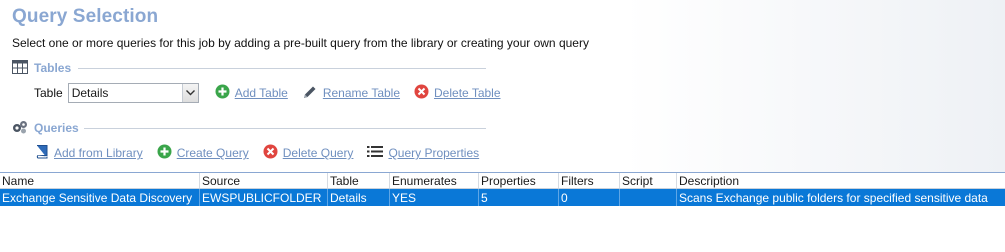 The width and height of the screenshot is (1005, 252). Describe the element at coordinates (85, 16) in the screenshot. I see `page-title: Query Selection` at that location.